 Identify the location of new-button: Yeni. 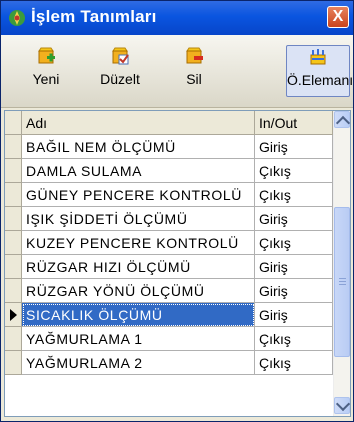
(46, 71).